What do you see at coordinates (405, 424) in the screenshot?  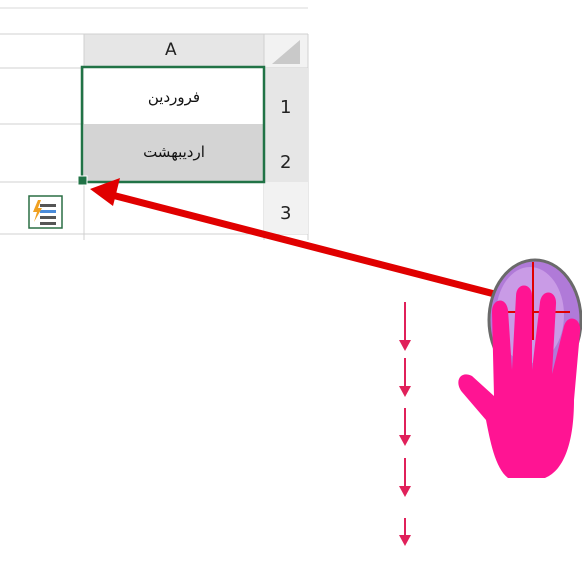 I see `down-arrow-icon` at bounding box center [405, 424].